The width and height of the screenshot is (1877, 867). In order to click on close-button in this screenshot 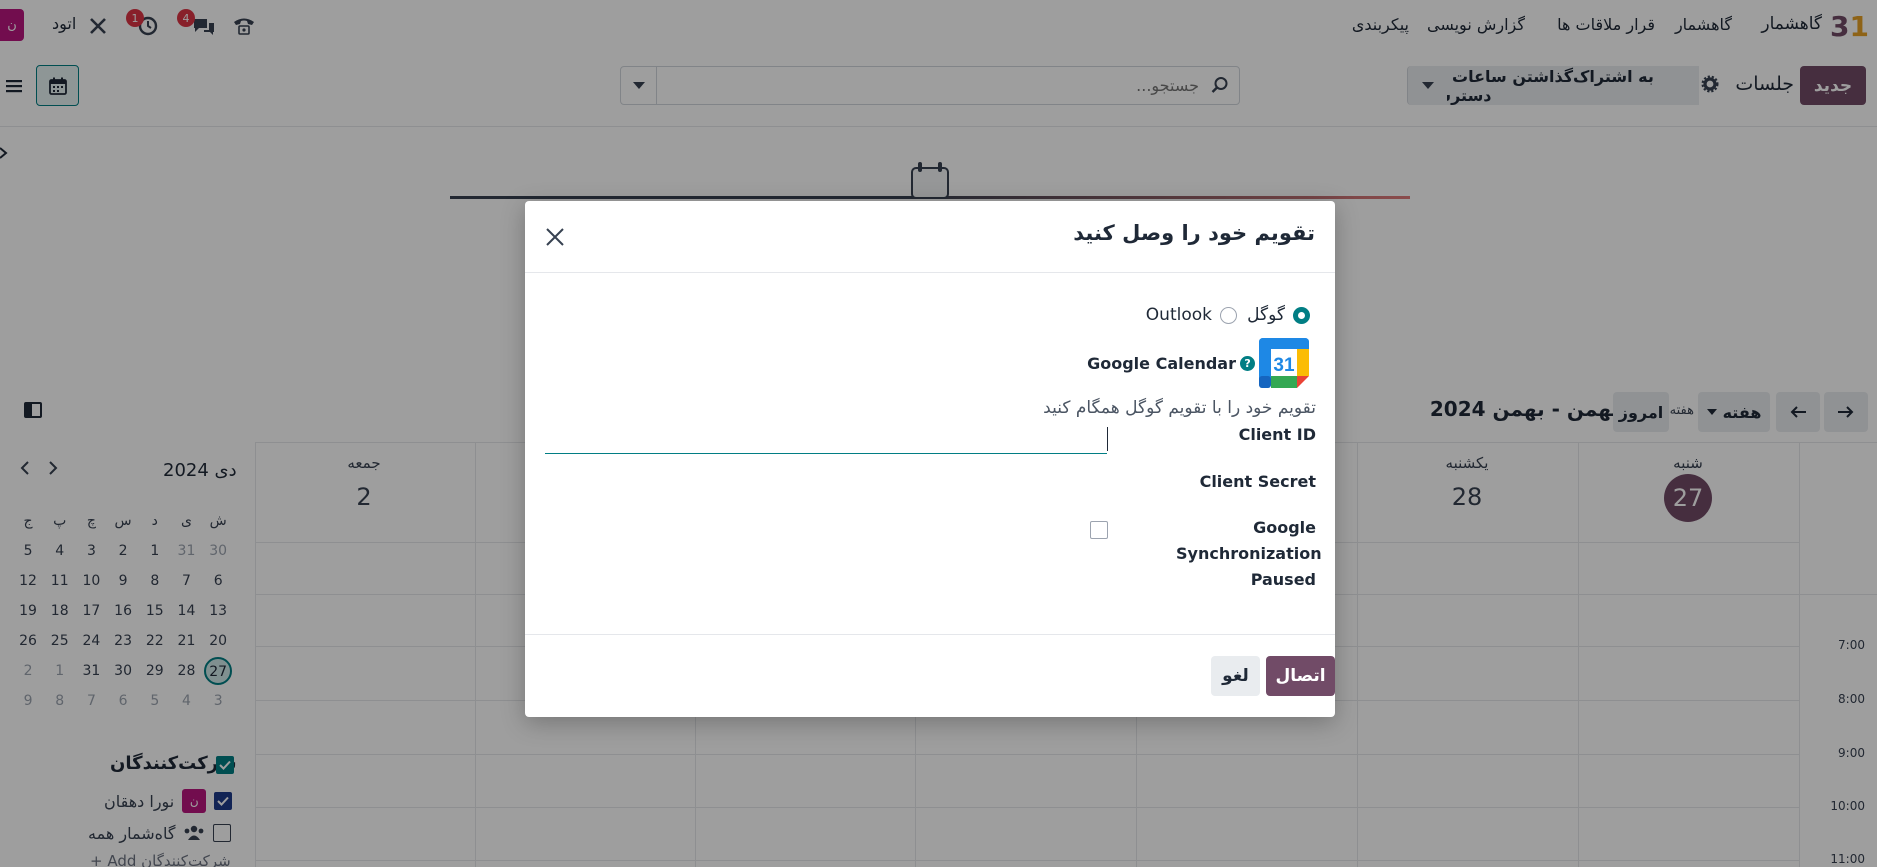, I will do `click(555, 237)`.